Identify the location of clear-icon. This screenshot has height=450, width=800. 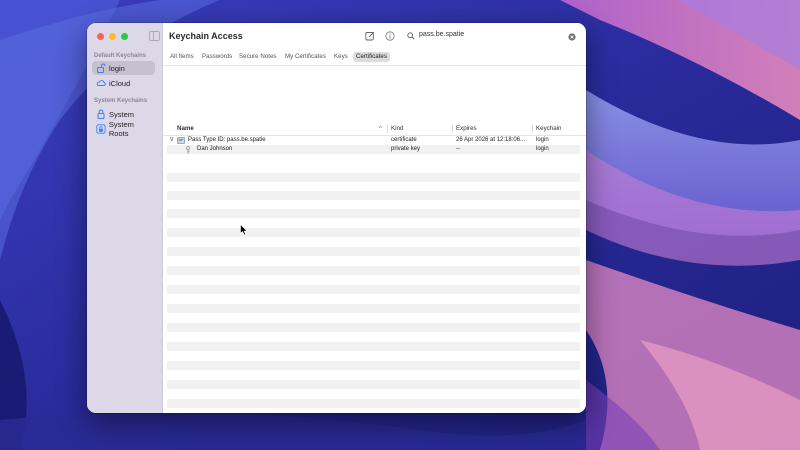
(572, 36).